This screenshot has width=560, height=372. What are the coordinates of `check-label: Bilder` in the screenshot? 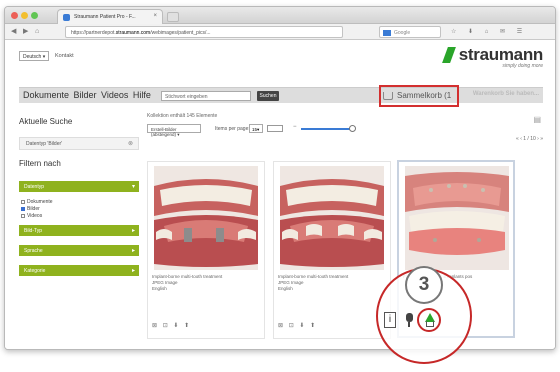 It's located at (33, 209).